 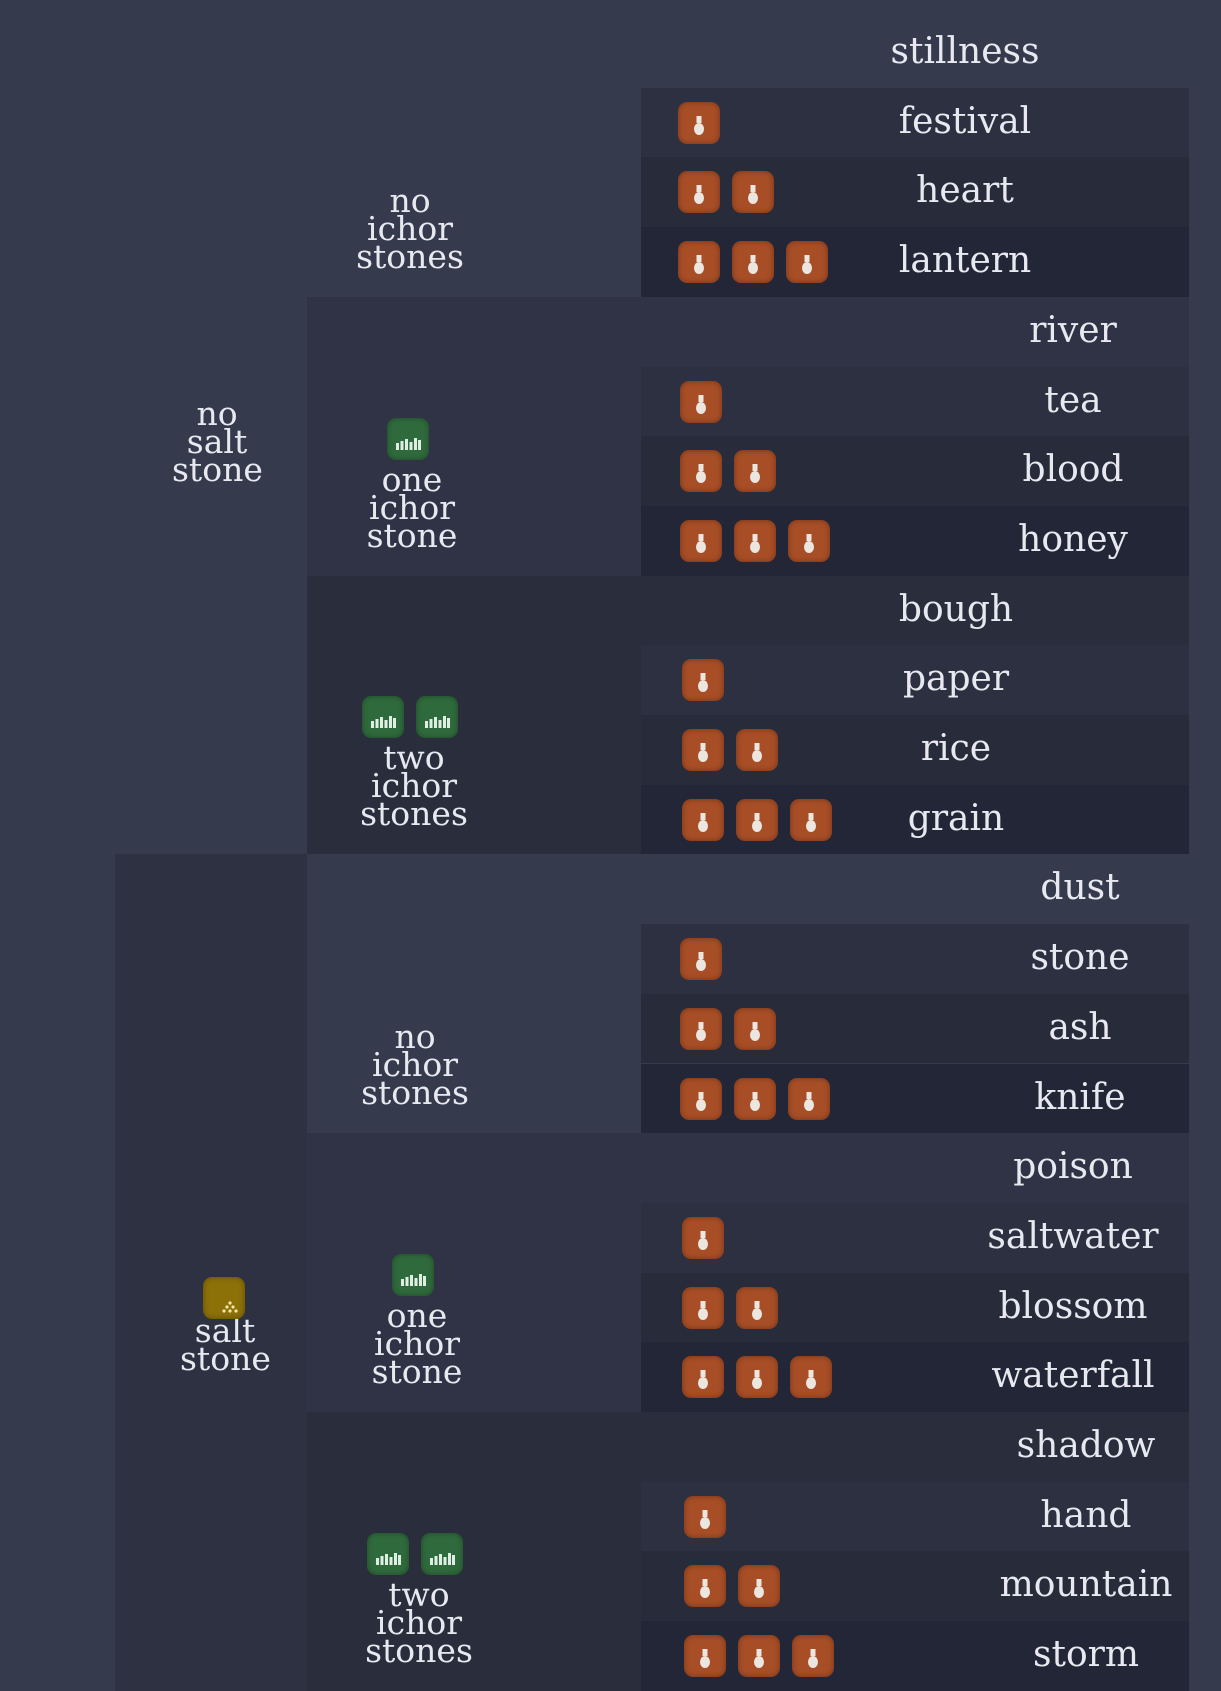 I want to click on word-label: ash, so click(x=1080, y=1027).